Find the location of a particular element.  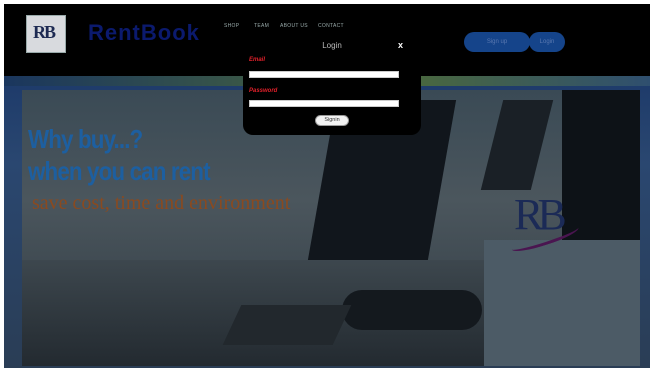

email-label: Email is located at coordinates (257, 60).